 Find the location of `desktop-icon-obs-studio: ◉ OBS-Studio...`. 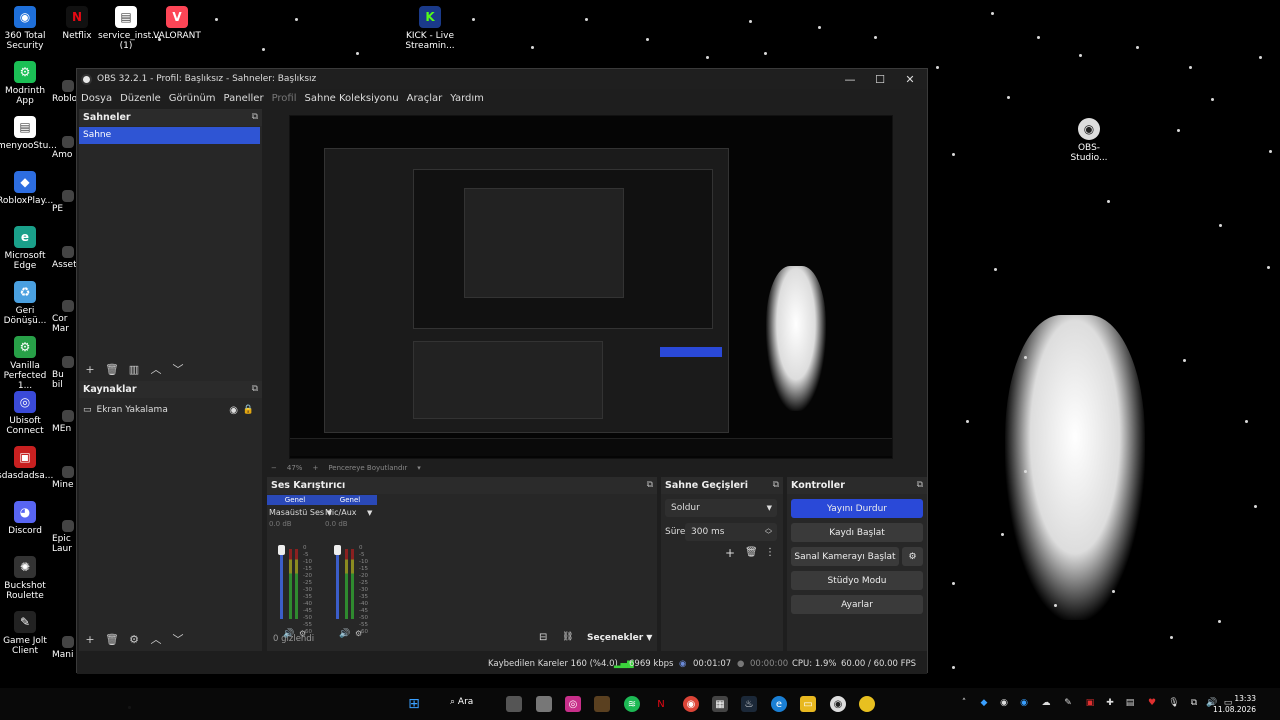

desktop-icon-obs-studio: ◉ OBS-Studio... is located at coordinates (1089, 140).